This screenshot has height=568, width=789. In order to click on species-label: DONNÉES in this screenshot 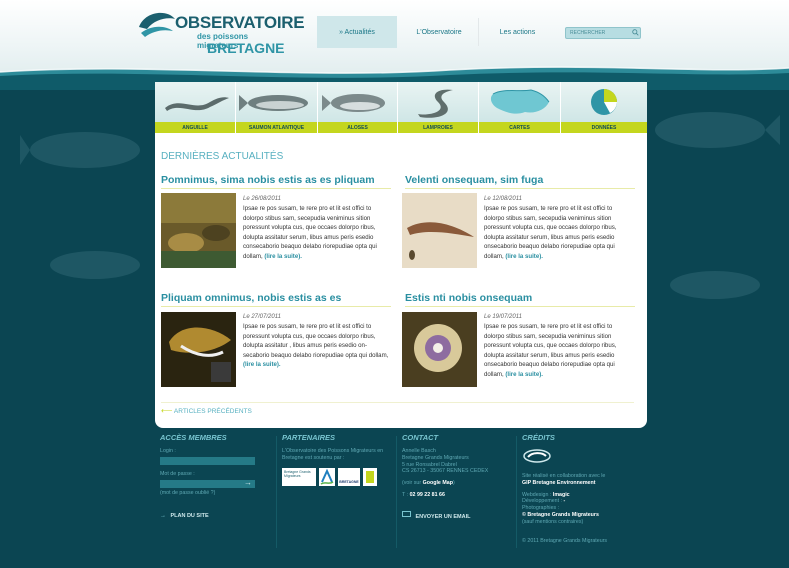, I will do `click(604, 127)`.